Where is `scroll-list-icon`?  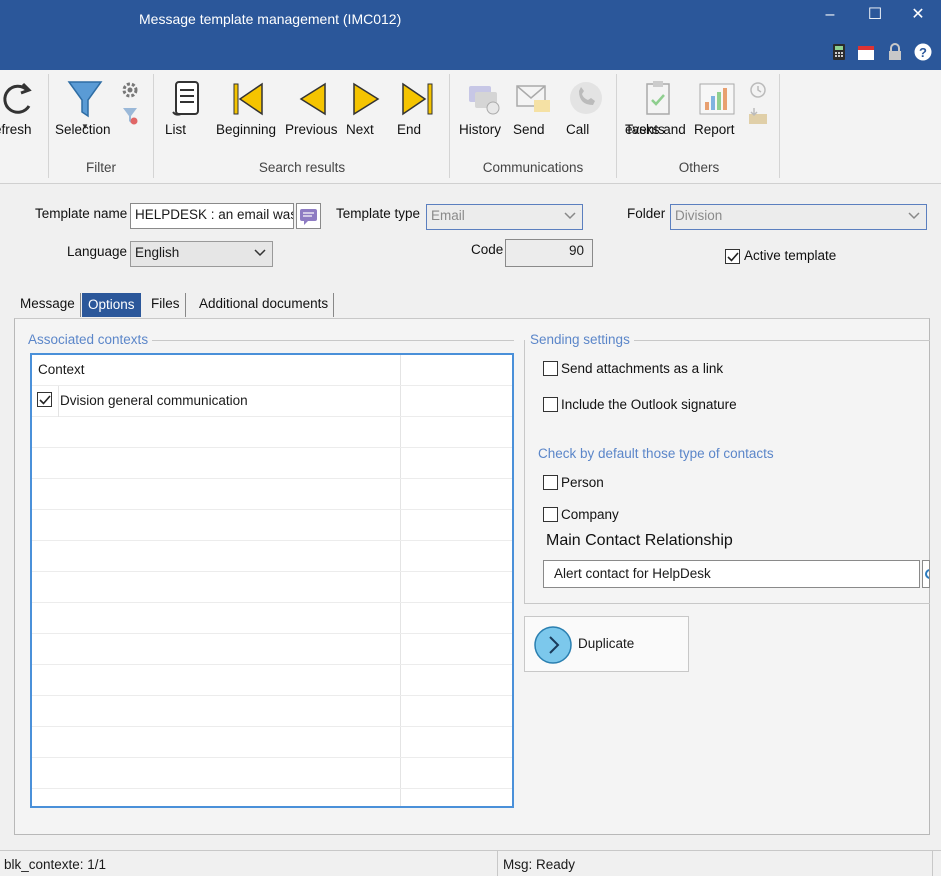 scroll-list-icon is located at coordinates (185, 98).